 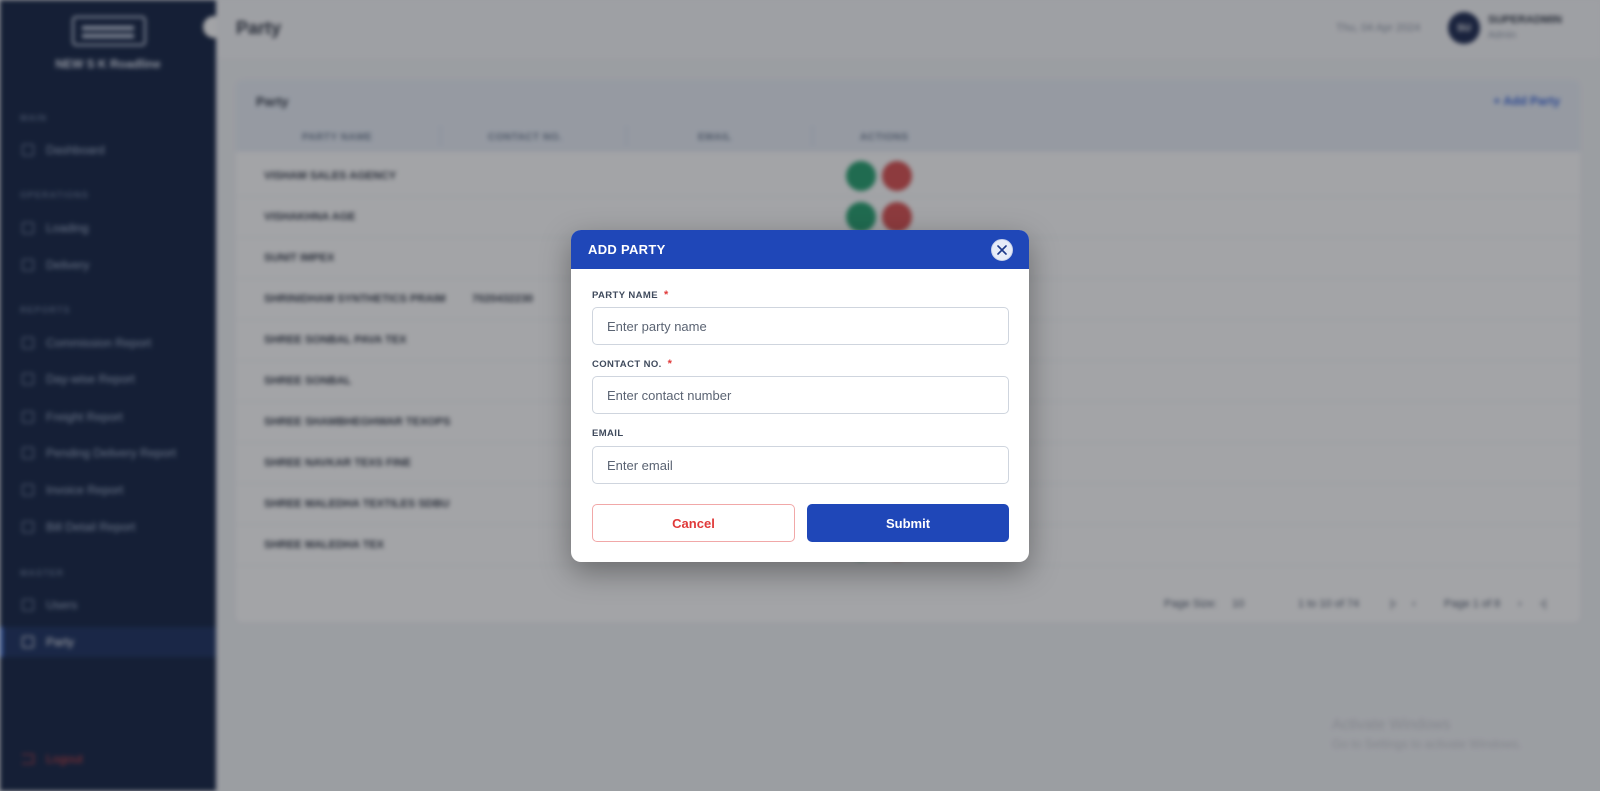 I want to click on email-label-text: EMAIL, so click(x=608, y=433).